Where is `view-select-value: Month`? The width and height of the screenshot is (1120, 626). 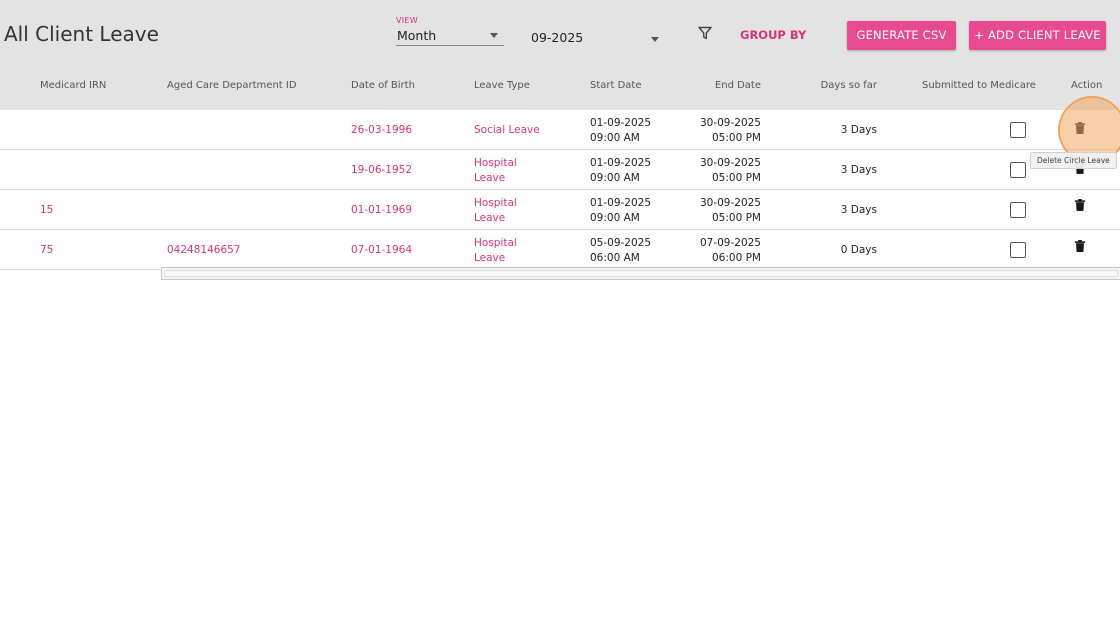 view-select-value: Month is located at coordinates (417, 35).